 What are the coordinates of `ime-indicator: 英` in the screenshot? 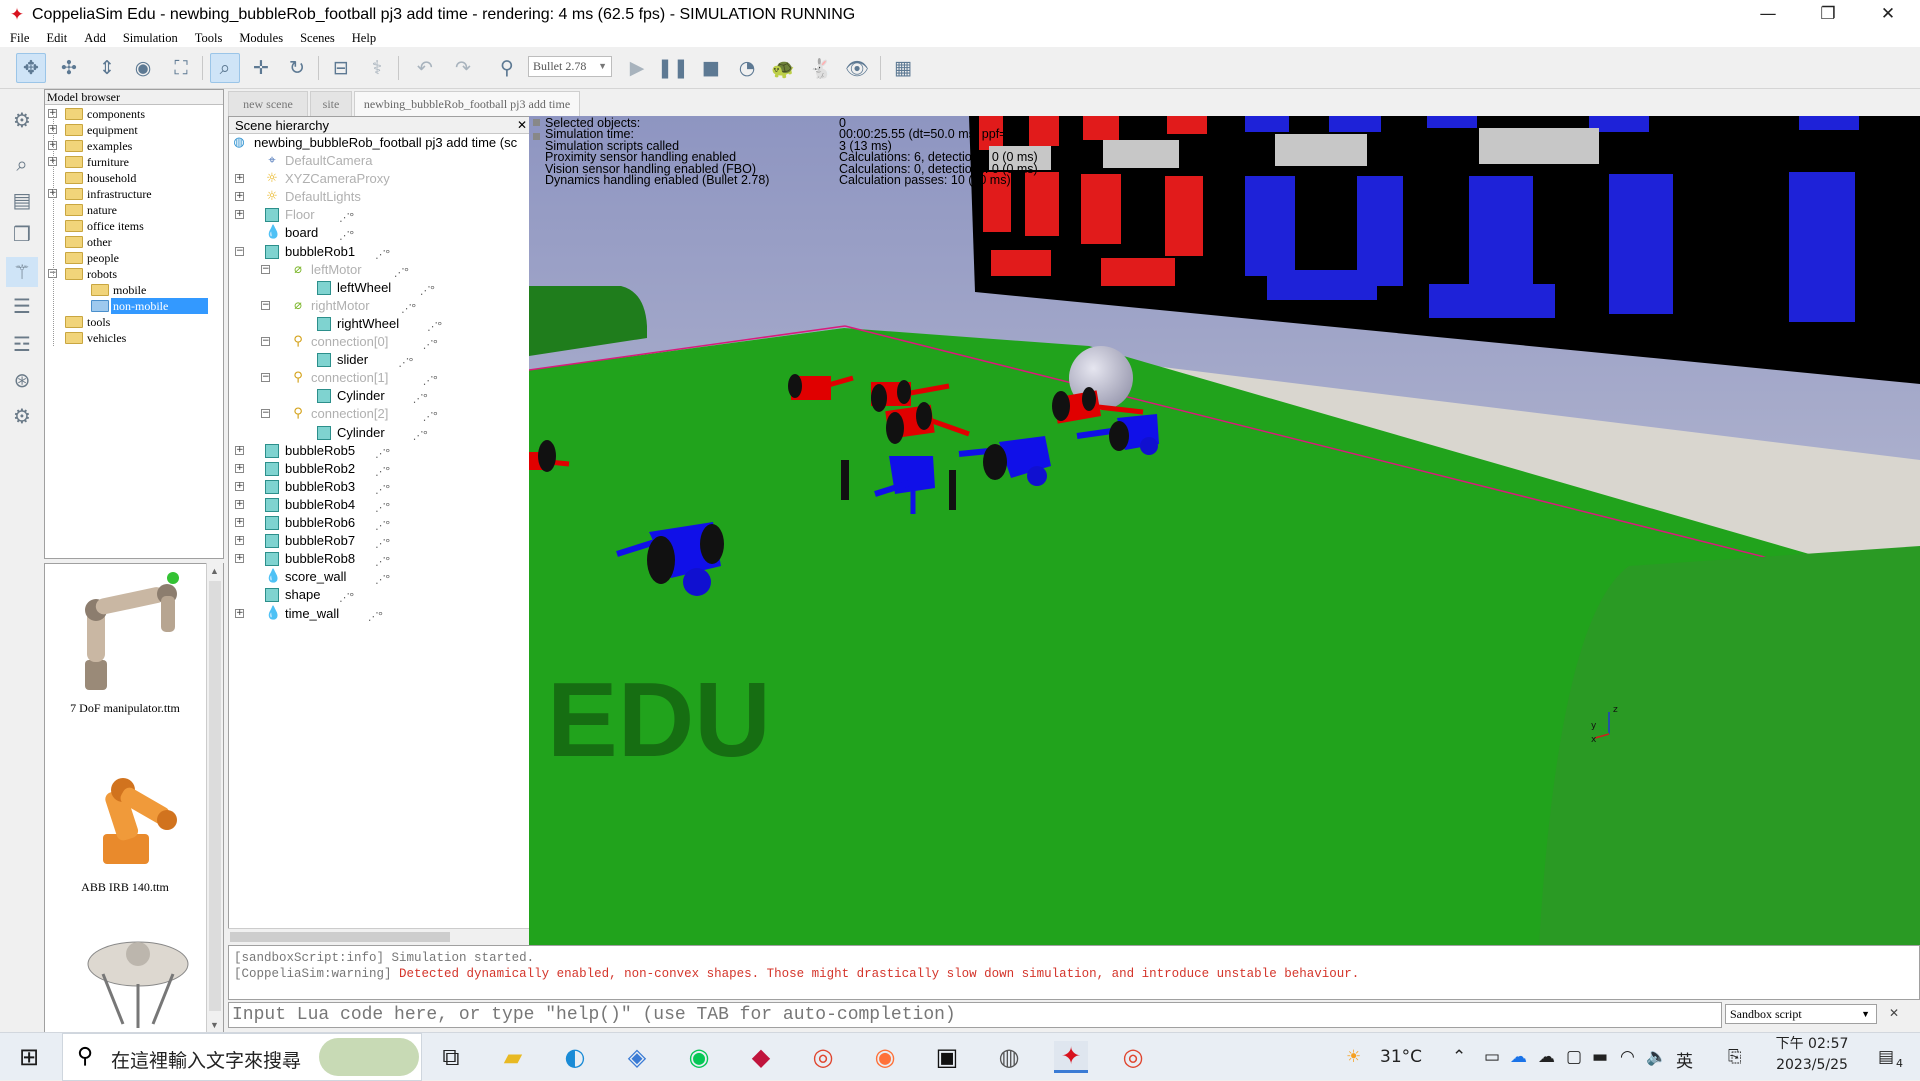 It's located at (1684, 1059).